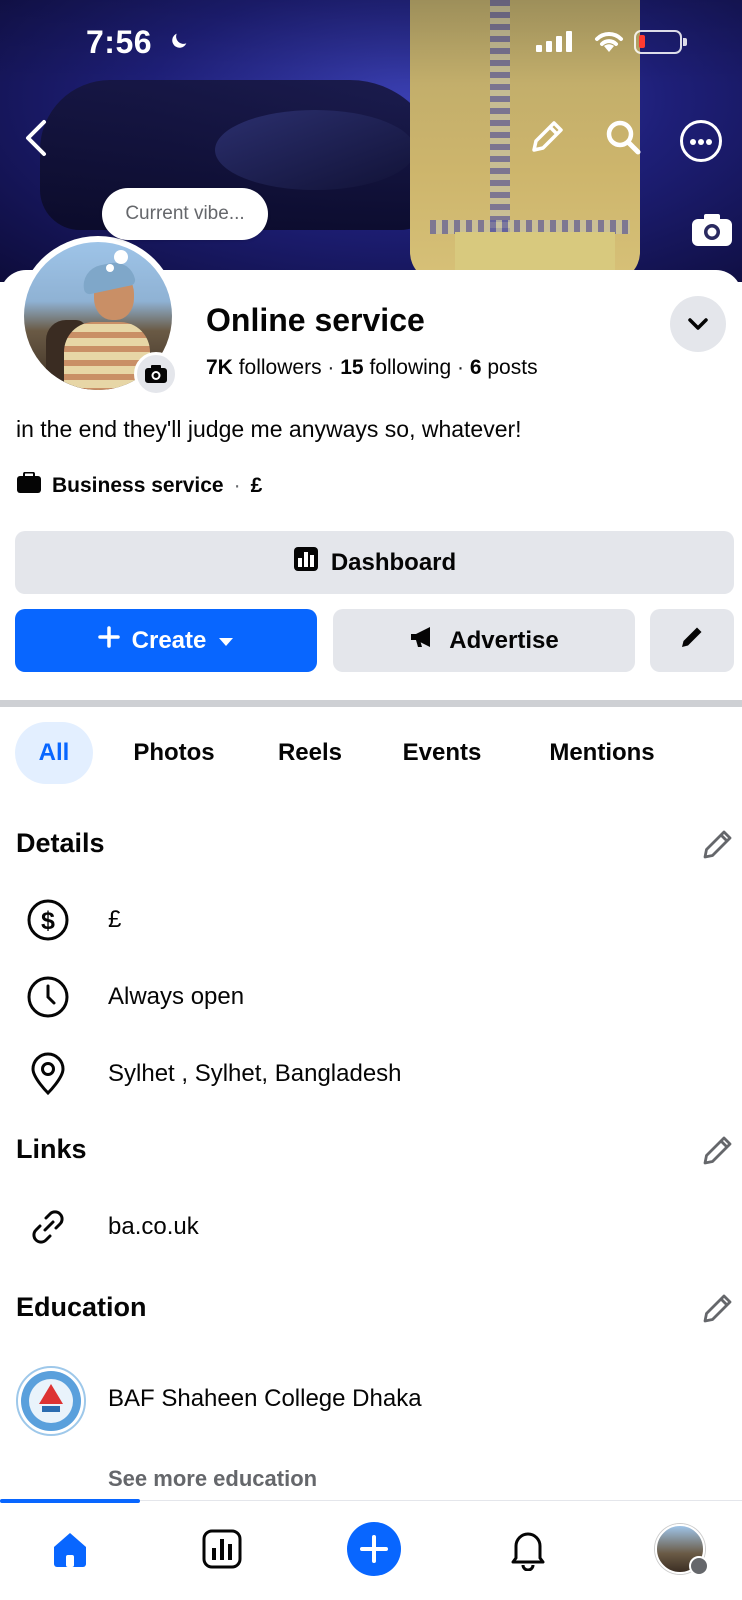 This screenshot has width=742, height=1600. Describe the element at coordinates (48, 997) in the screenshot. I see `clock-icon` at that location.